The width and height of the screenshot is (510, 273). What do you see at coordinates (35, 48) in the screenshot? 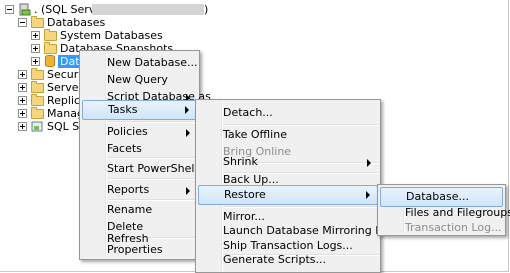
I see `expand-database-snapshots-icon` at bounding box center [35, 48].